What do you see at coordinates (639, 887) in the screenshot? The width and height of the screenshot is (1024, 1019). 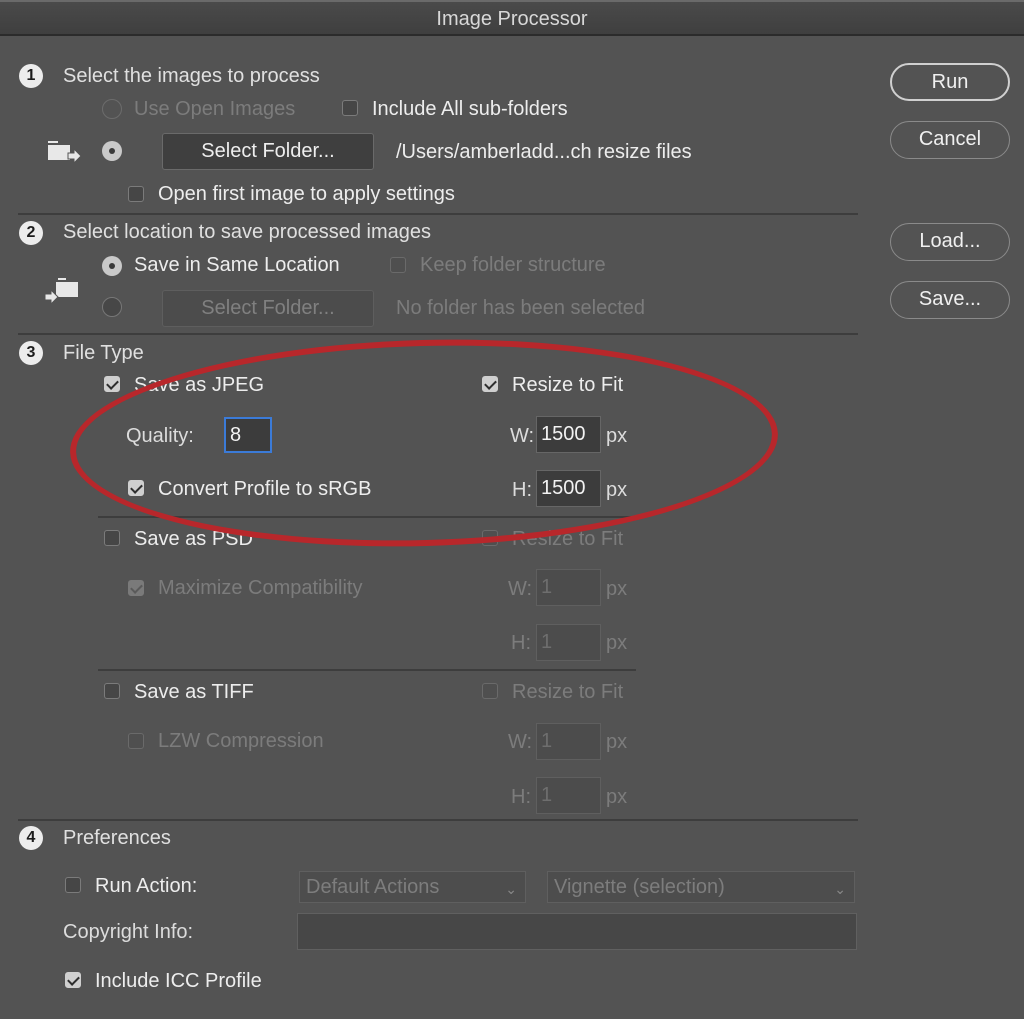 I see `action-value: Vignette (selection)` at bounding box center [639, 887].